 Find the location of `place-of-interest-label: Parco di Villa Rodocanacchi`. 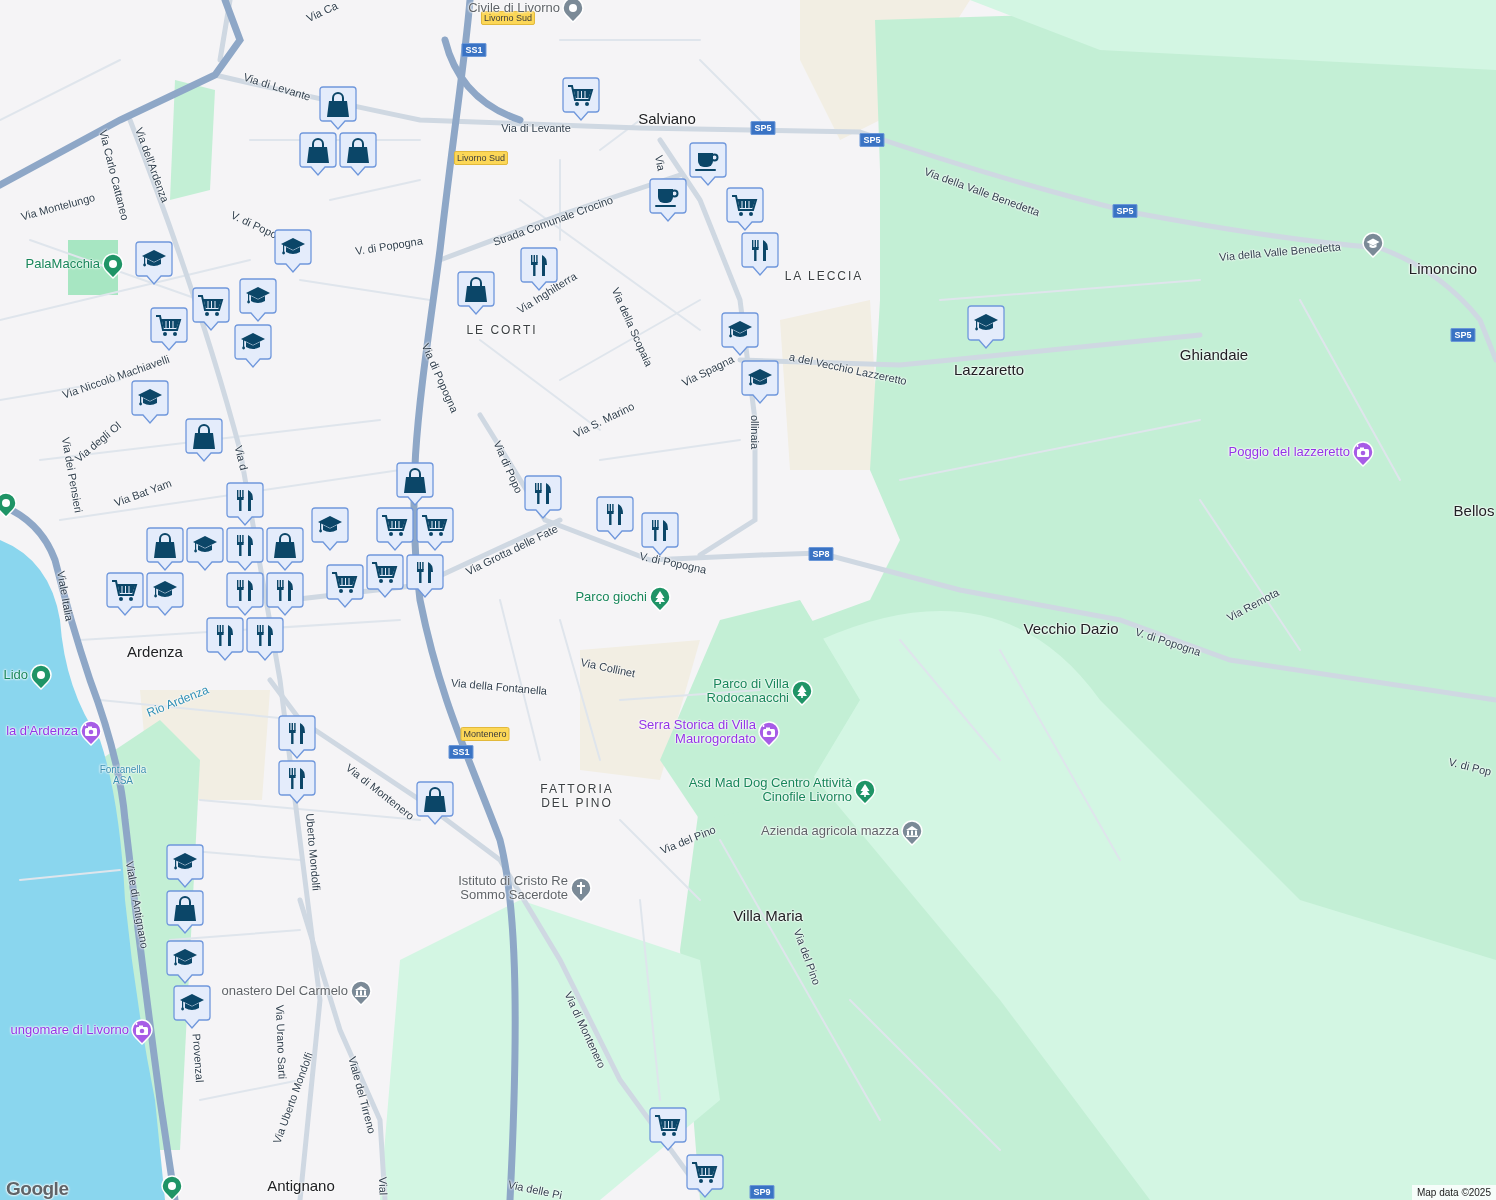

place-of-interest-label: Parco di Villa Rodocanacchi is located at coordinates (747, 691).